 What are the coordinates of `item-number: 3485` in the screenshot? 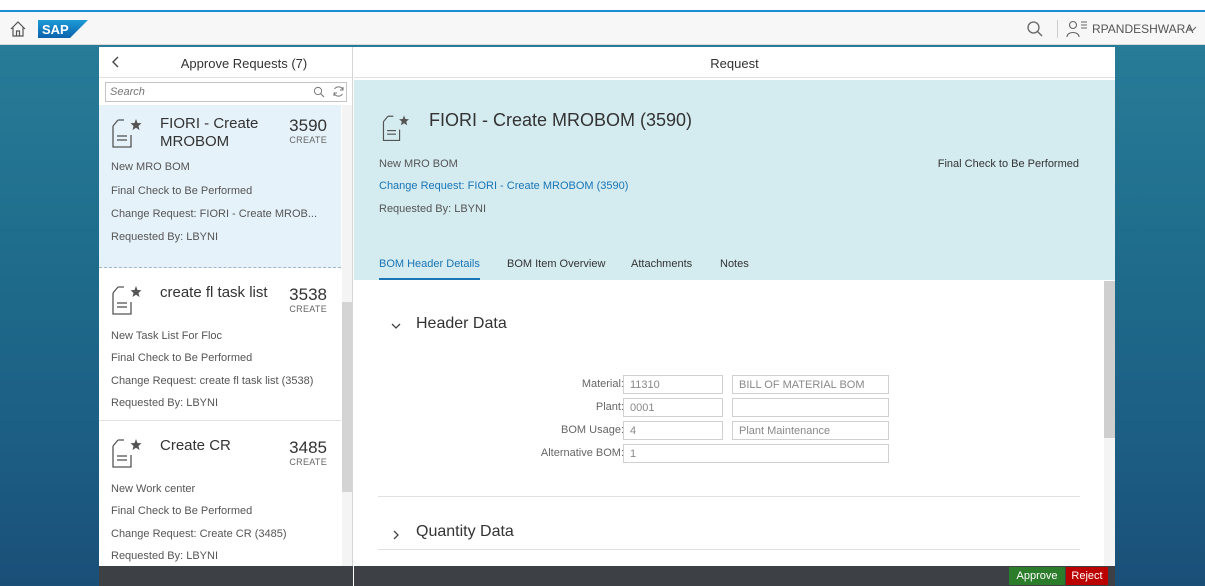 It's located at (308, 447).